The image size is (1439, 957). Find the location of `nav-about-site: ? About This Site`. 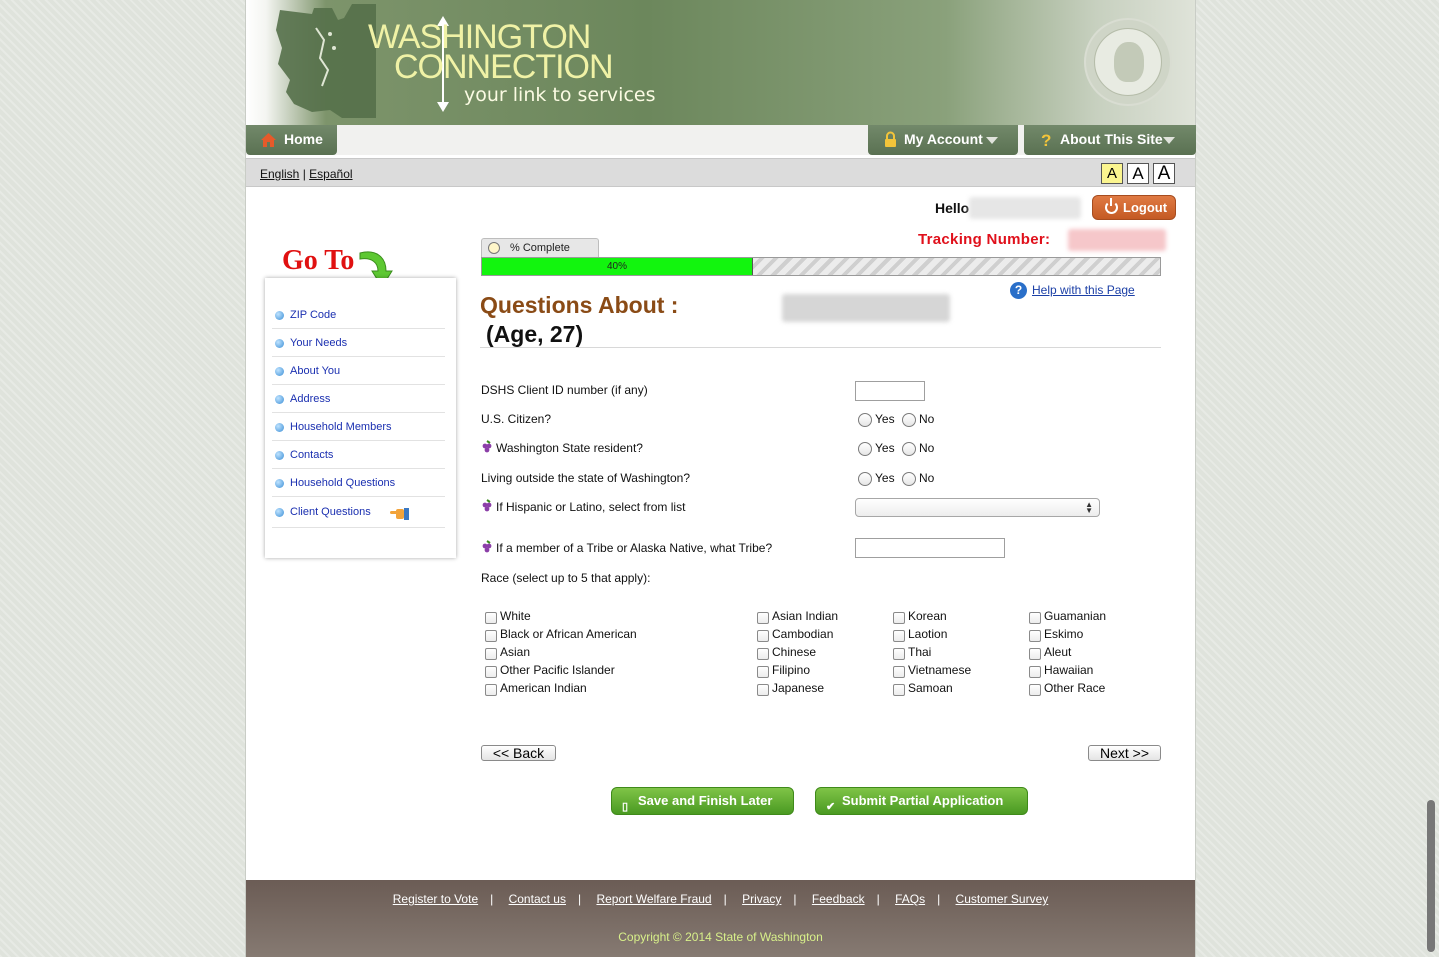

nav-about-site: ? About This Site is located at coordinates (1110, 140).